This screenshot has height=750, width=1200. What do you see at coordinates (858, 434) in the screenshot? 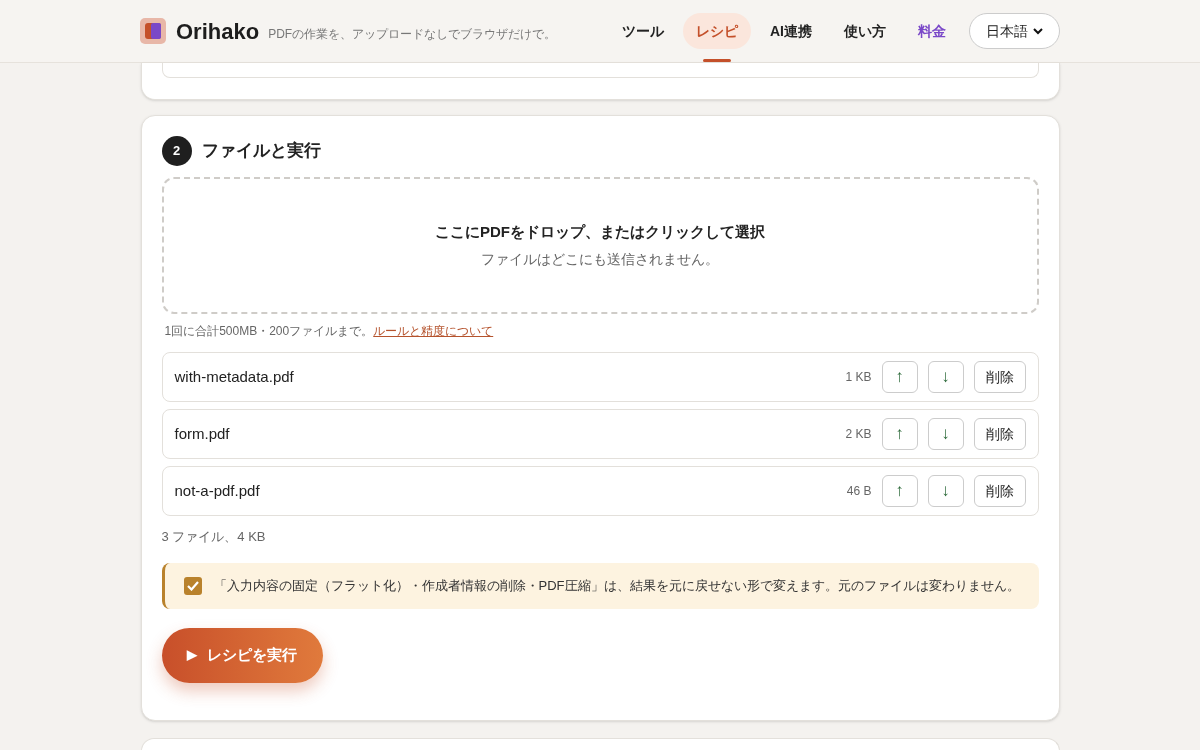
I see `file-size: 2 KB` at bounding box center [858, 434].